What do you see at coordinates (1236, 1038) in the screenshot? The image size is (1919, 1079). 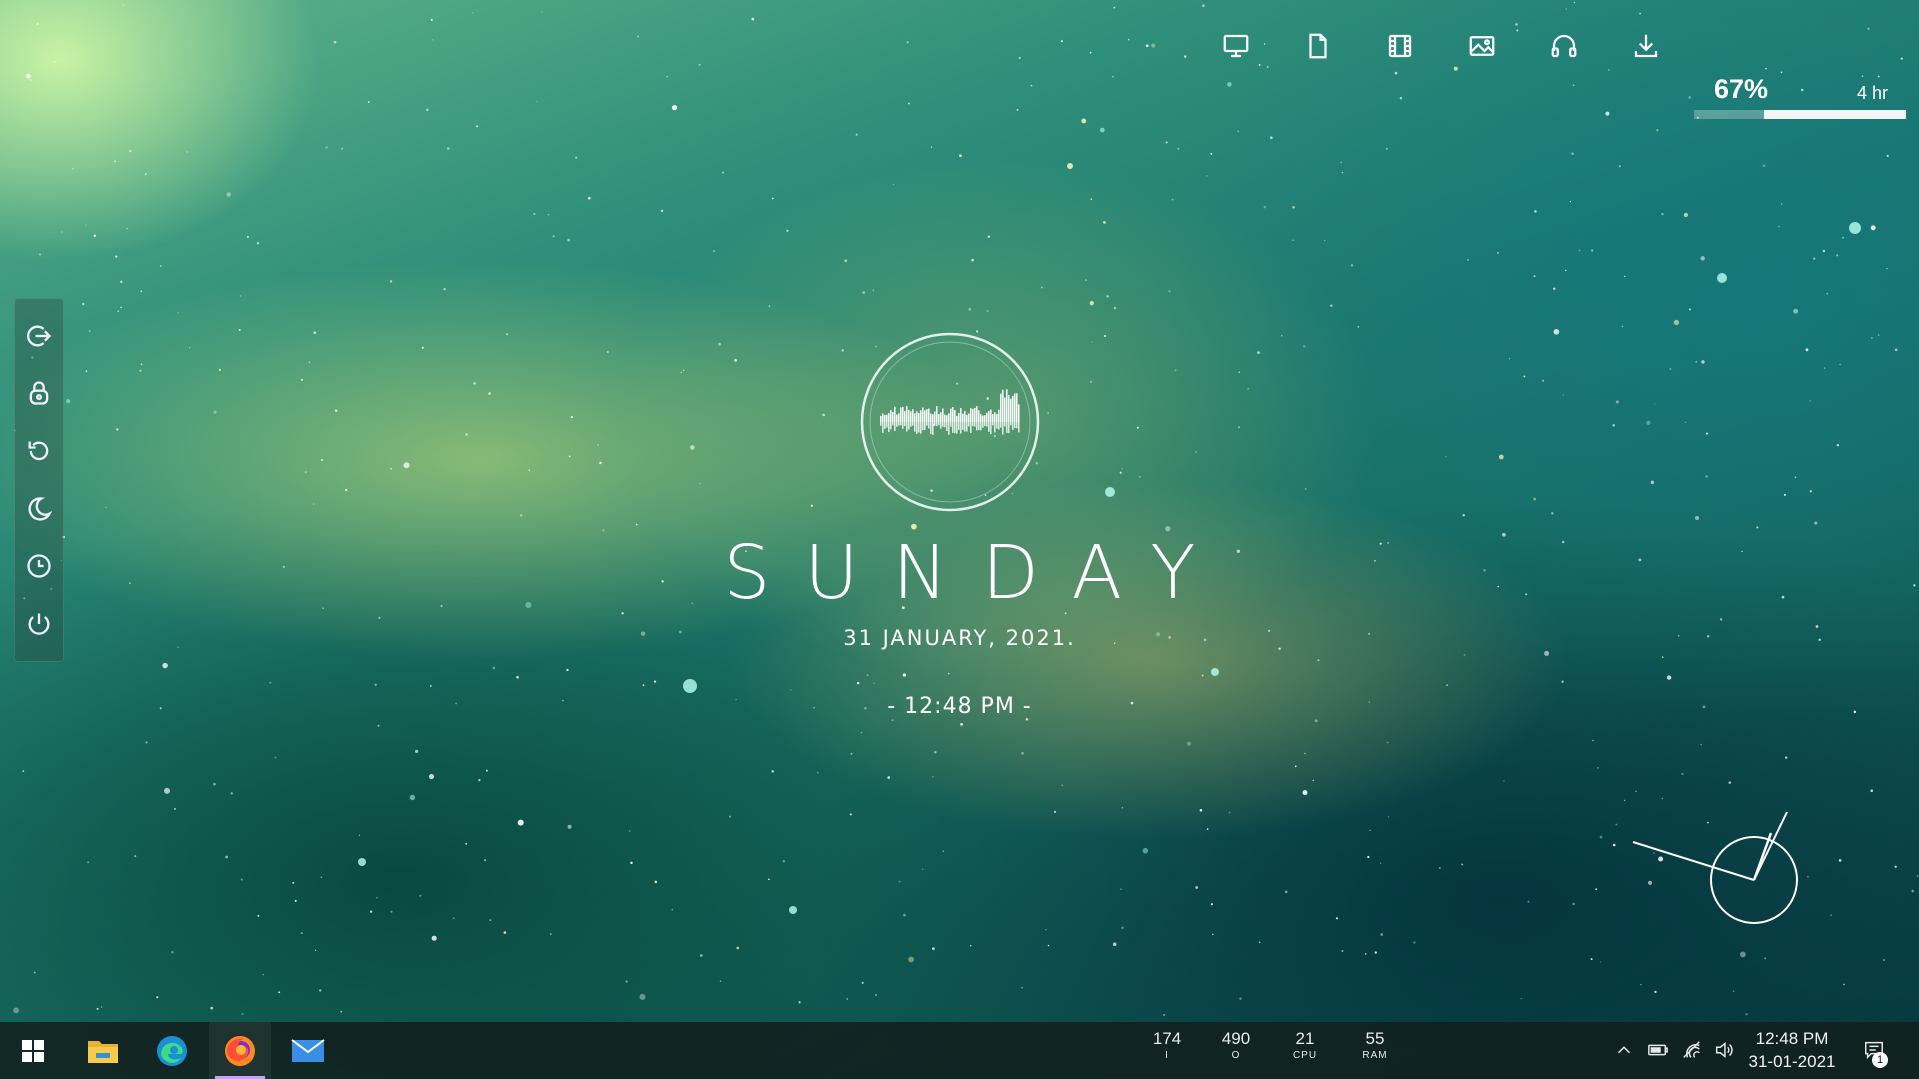 I see `net-out-value: 490` at bounding box center [1236, 1038].